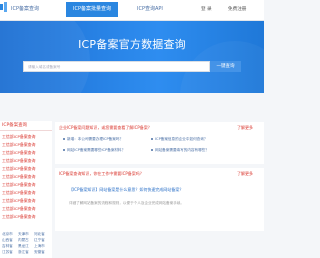 Image resolution: width=320 pixels, height=258 pixels. Describe the element at coordinates (7, 240) in the screenshot. I see `province-link: 山西省` at that location.